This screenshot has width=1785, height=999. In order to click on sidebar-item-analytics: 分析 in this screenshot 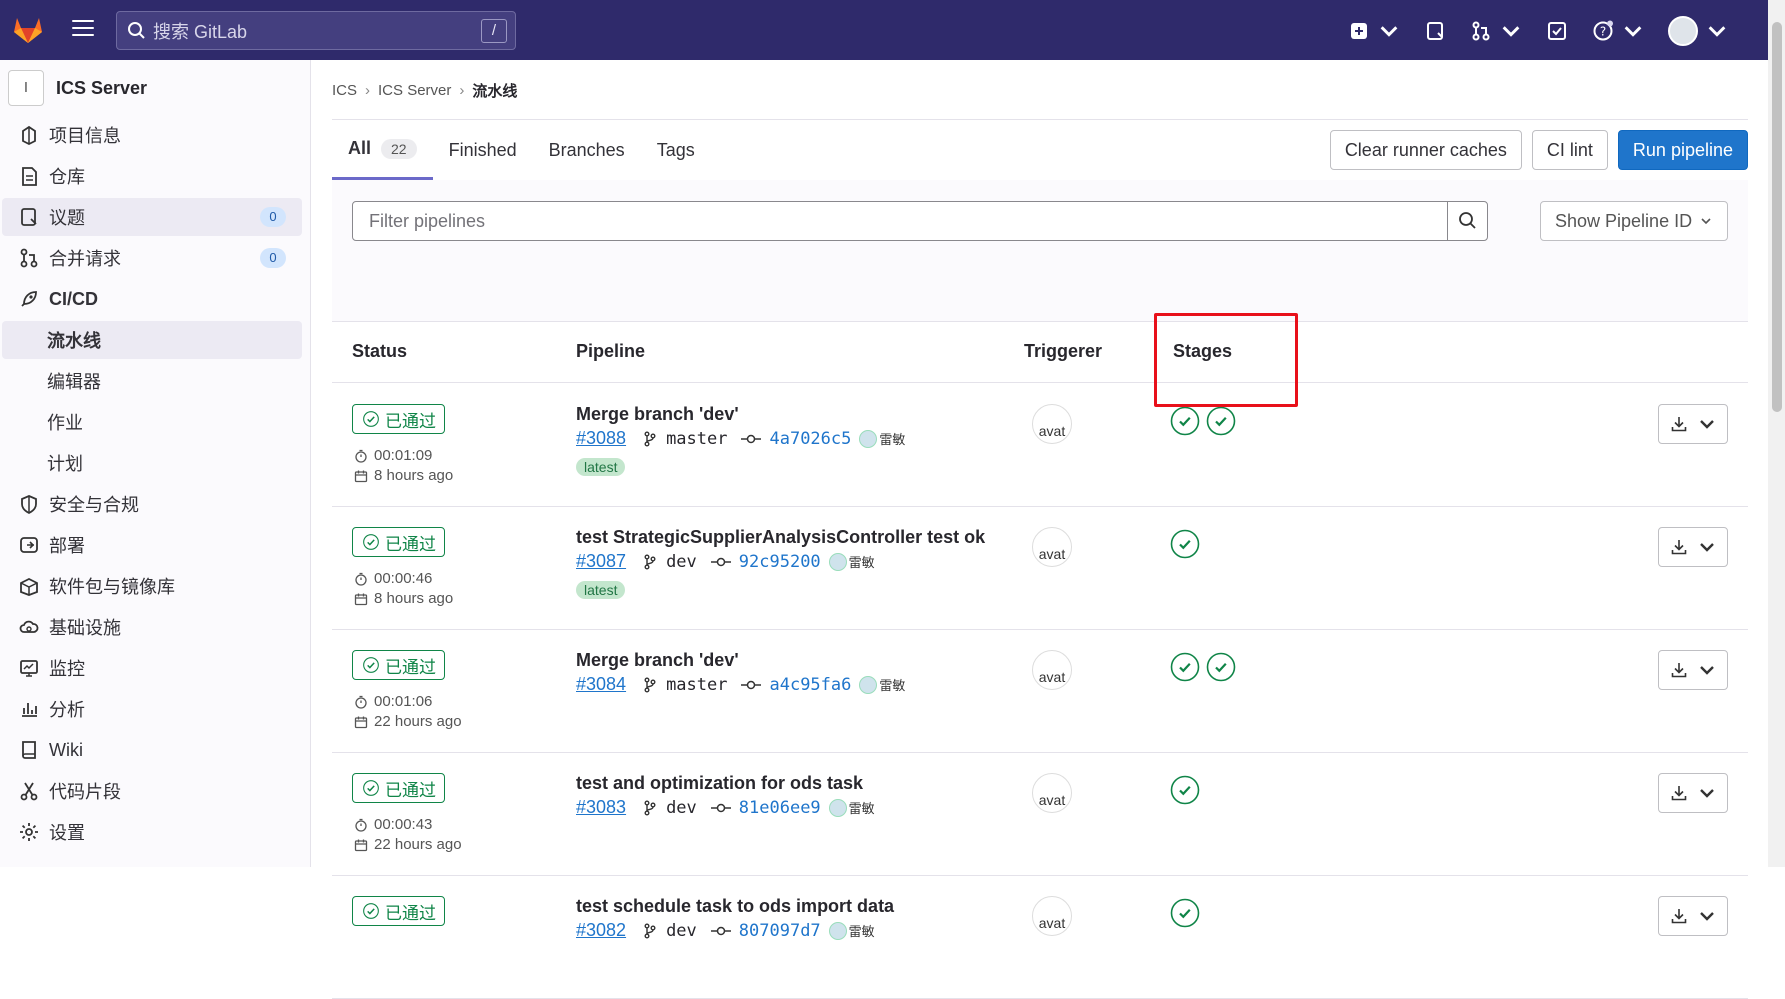, I will do `click(152, 709)`.